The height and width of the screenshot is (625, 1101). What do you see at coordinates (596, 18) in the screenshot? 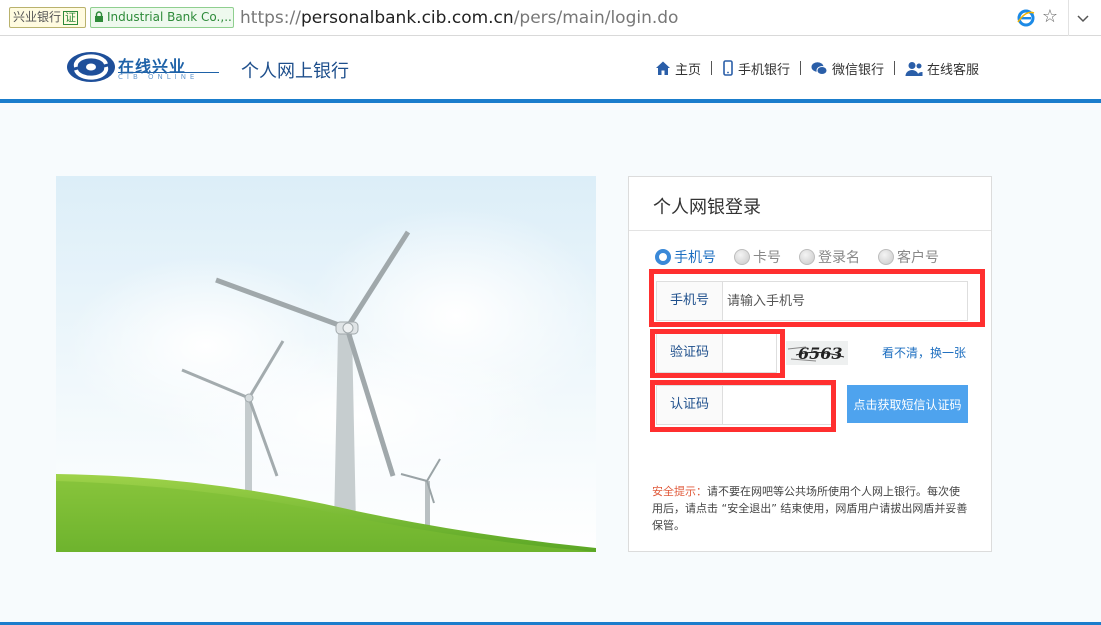
I see `url-path: /pers/main/login.do` at bounding box center [596, 18].